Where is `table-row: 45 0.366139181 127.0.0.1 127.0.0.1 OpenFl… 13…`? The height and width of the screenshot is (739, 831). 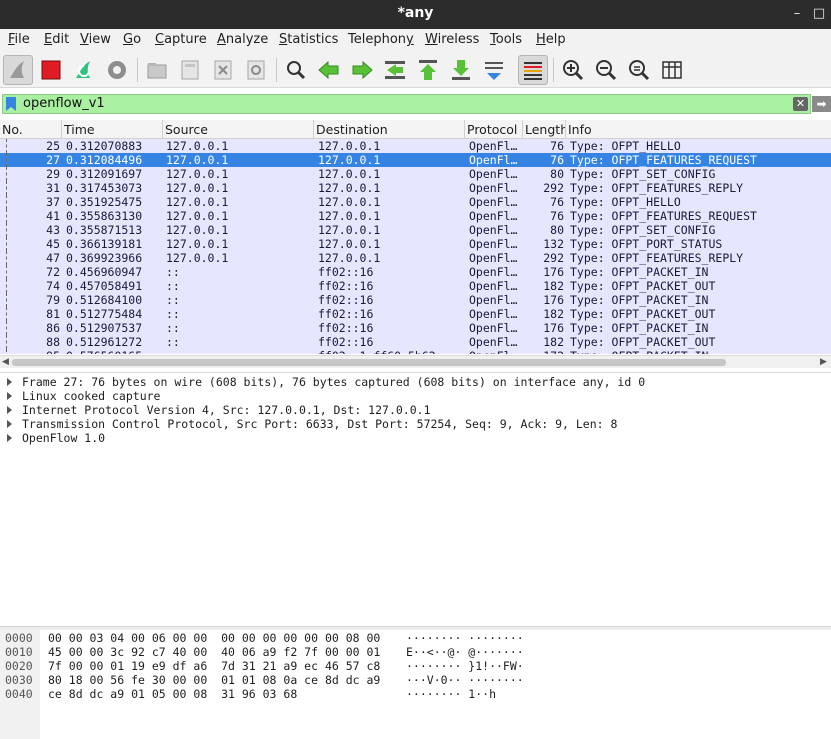 table-row: 45 0.366139181 127.0.0.1 127.0.0.1 OpenFl… 13… is located at coordinates (415, 244).